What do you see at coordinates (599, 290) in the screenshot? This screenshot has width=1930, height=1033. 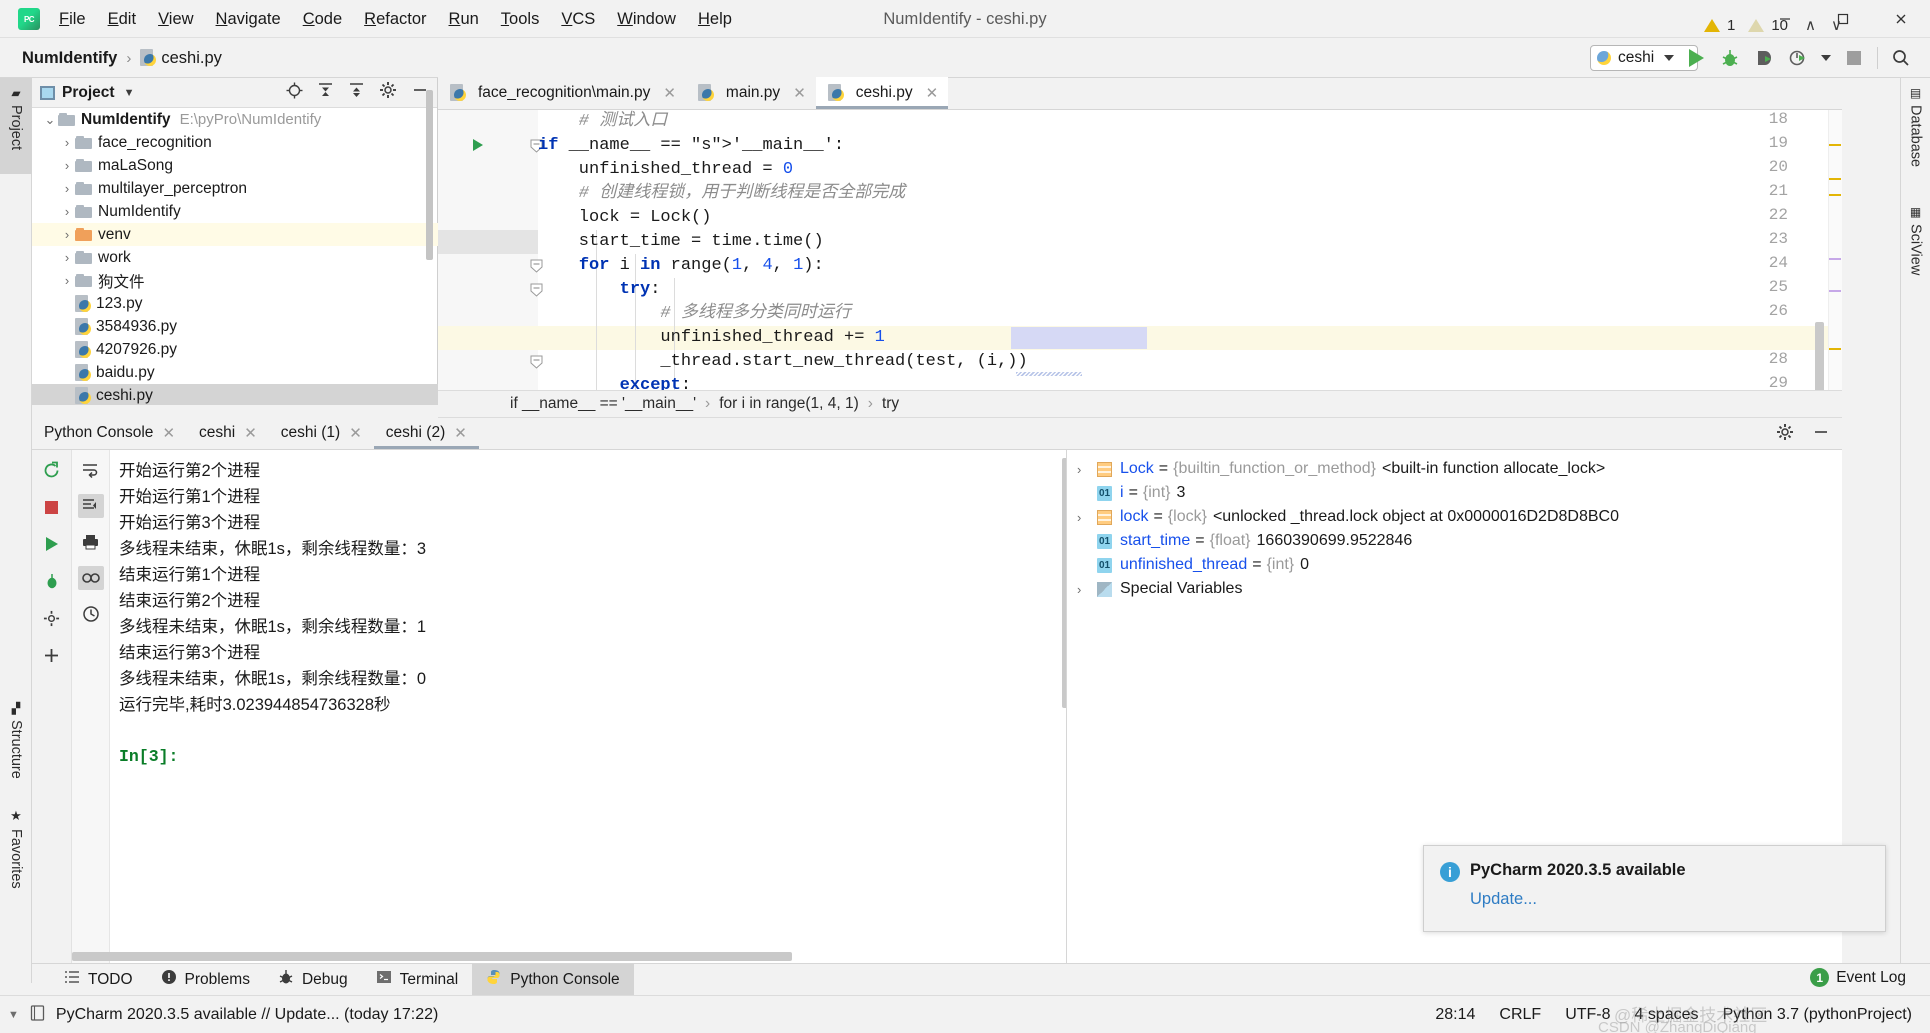 I see `code-line: try:` at bounding box center [599, 290].